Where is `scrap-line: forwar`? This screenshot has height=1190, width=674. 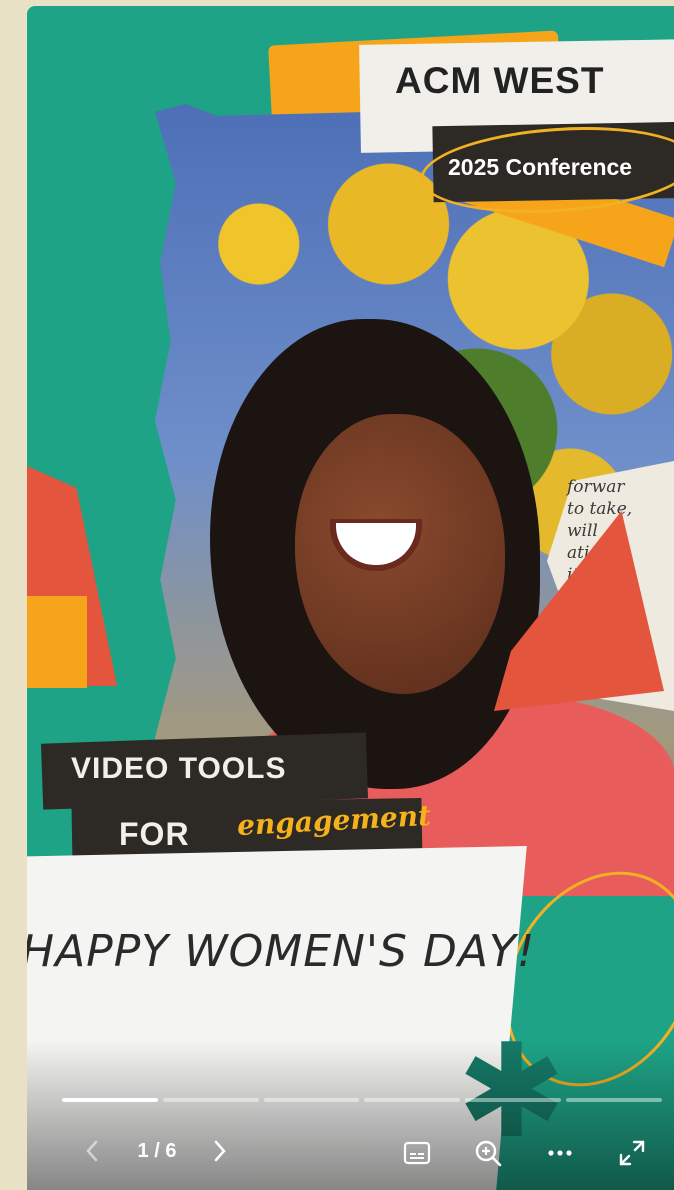
scrap-line: forwar is located at coordinates (596, 487).